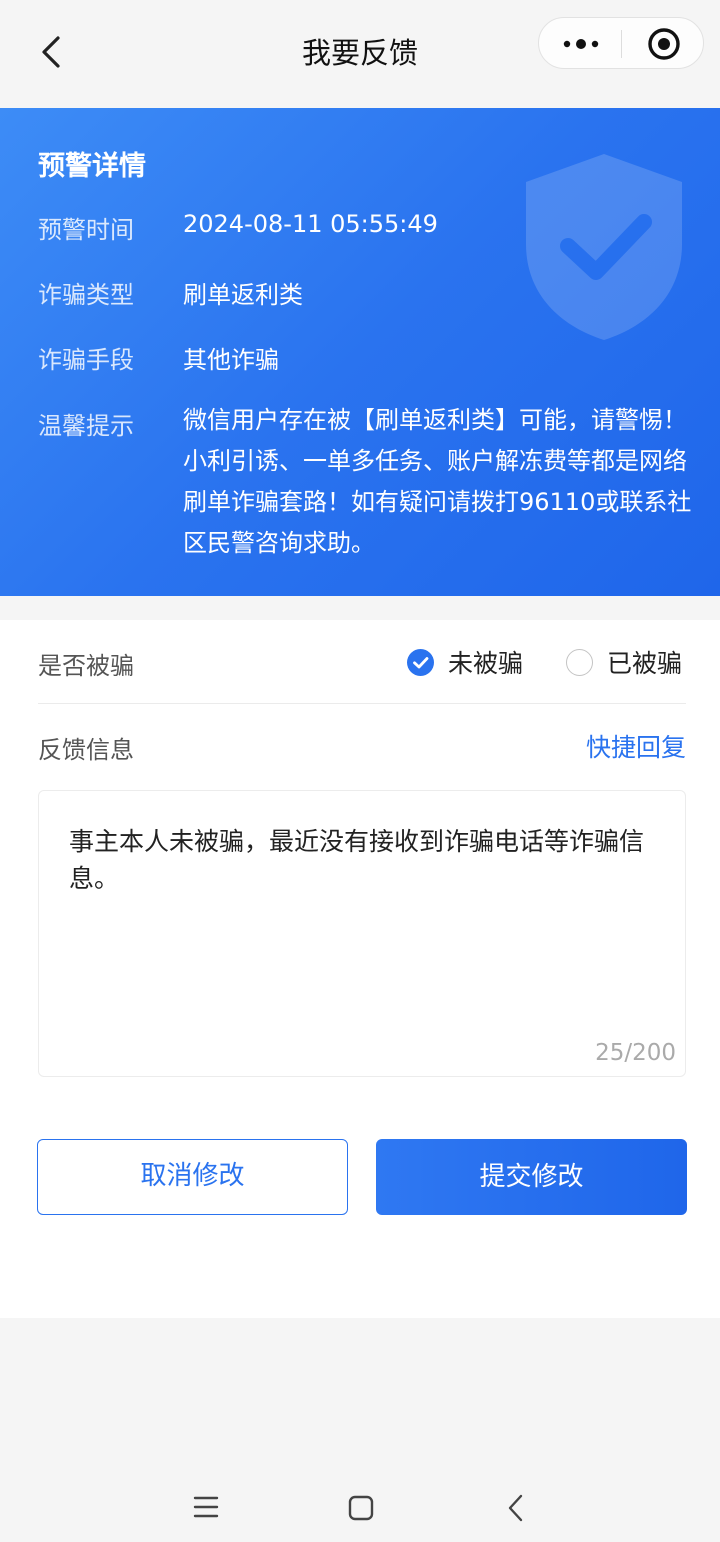 The height and width of the screenshot is (1542, 720). I want to click on menu-icon, so click(206, 1507).